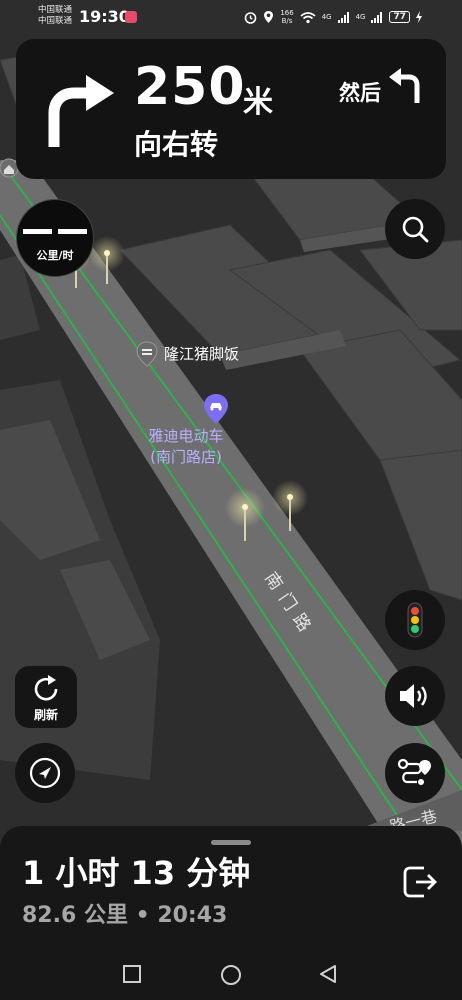 This screenshot has height=1000, width=462. I want to click on notification-app-icon, so click(131, 17).